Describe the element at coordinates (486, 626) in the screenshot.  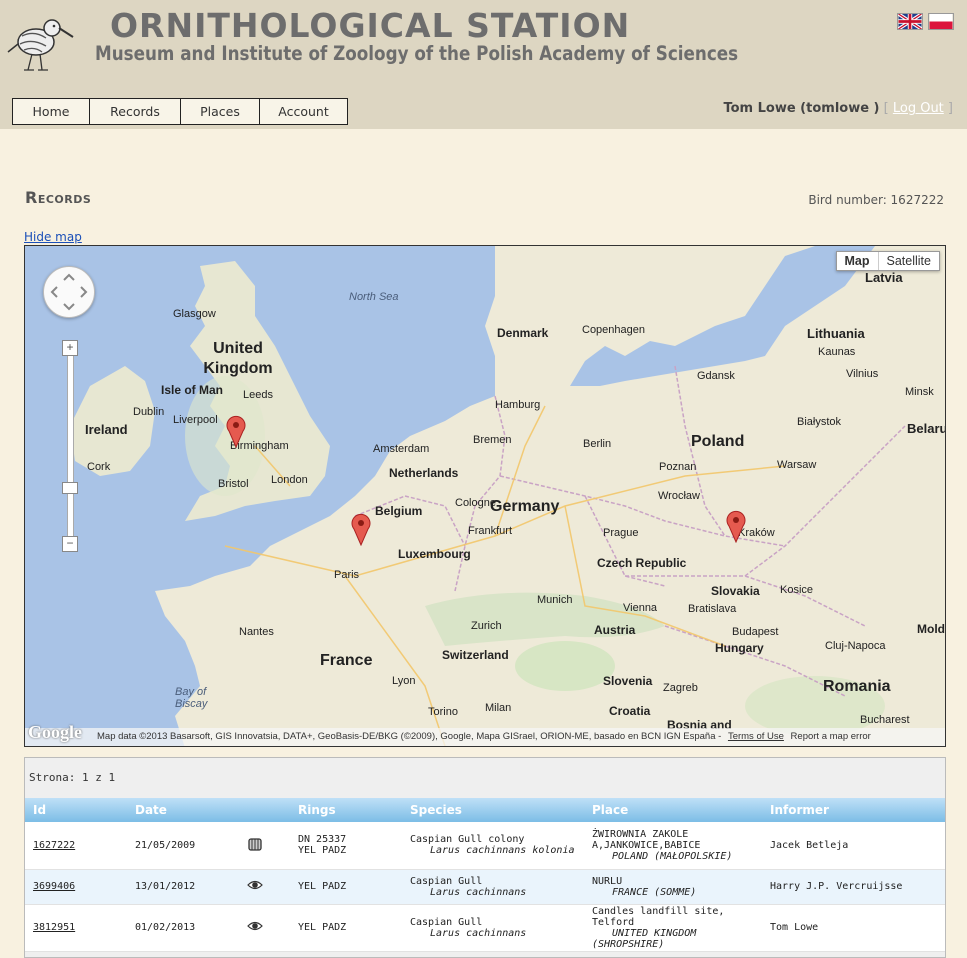
I see `map-label-zurich: Zurich` at that location.